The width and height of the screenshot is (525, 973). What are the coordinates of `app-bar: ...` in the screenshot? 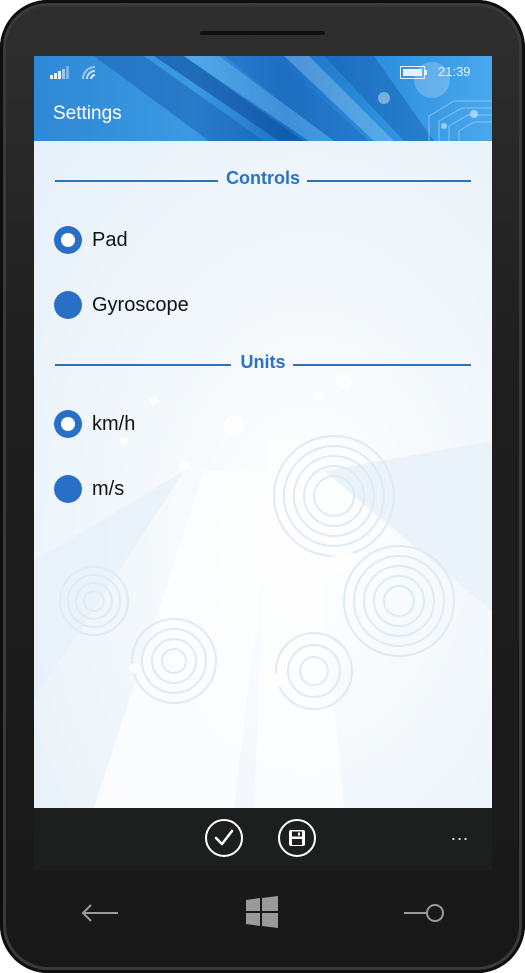 It's located at (263, 839).